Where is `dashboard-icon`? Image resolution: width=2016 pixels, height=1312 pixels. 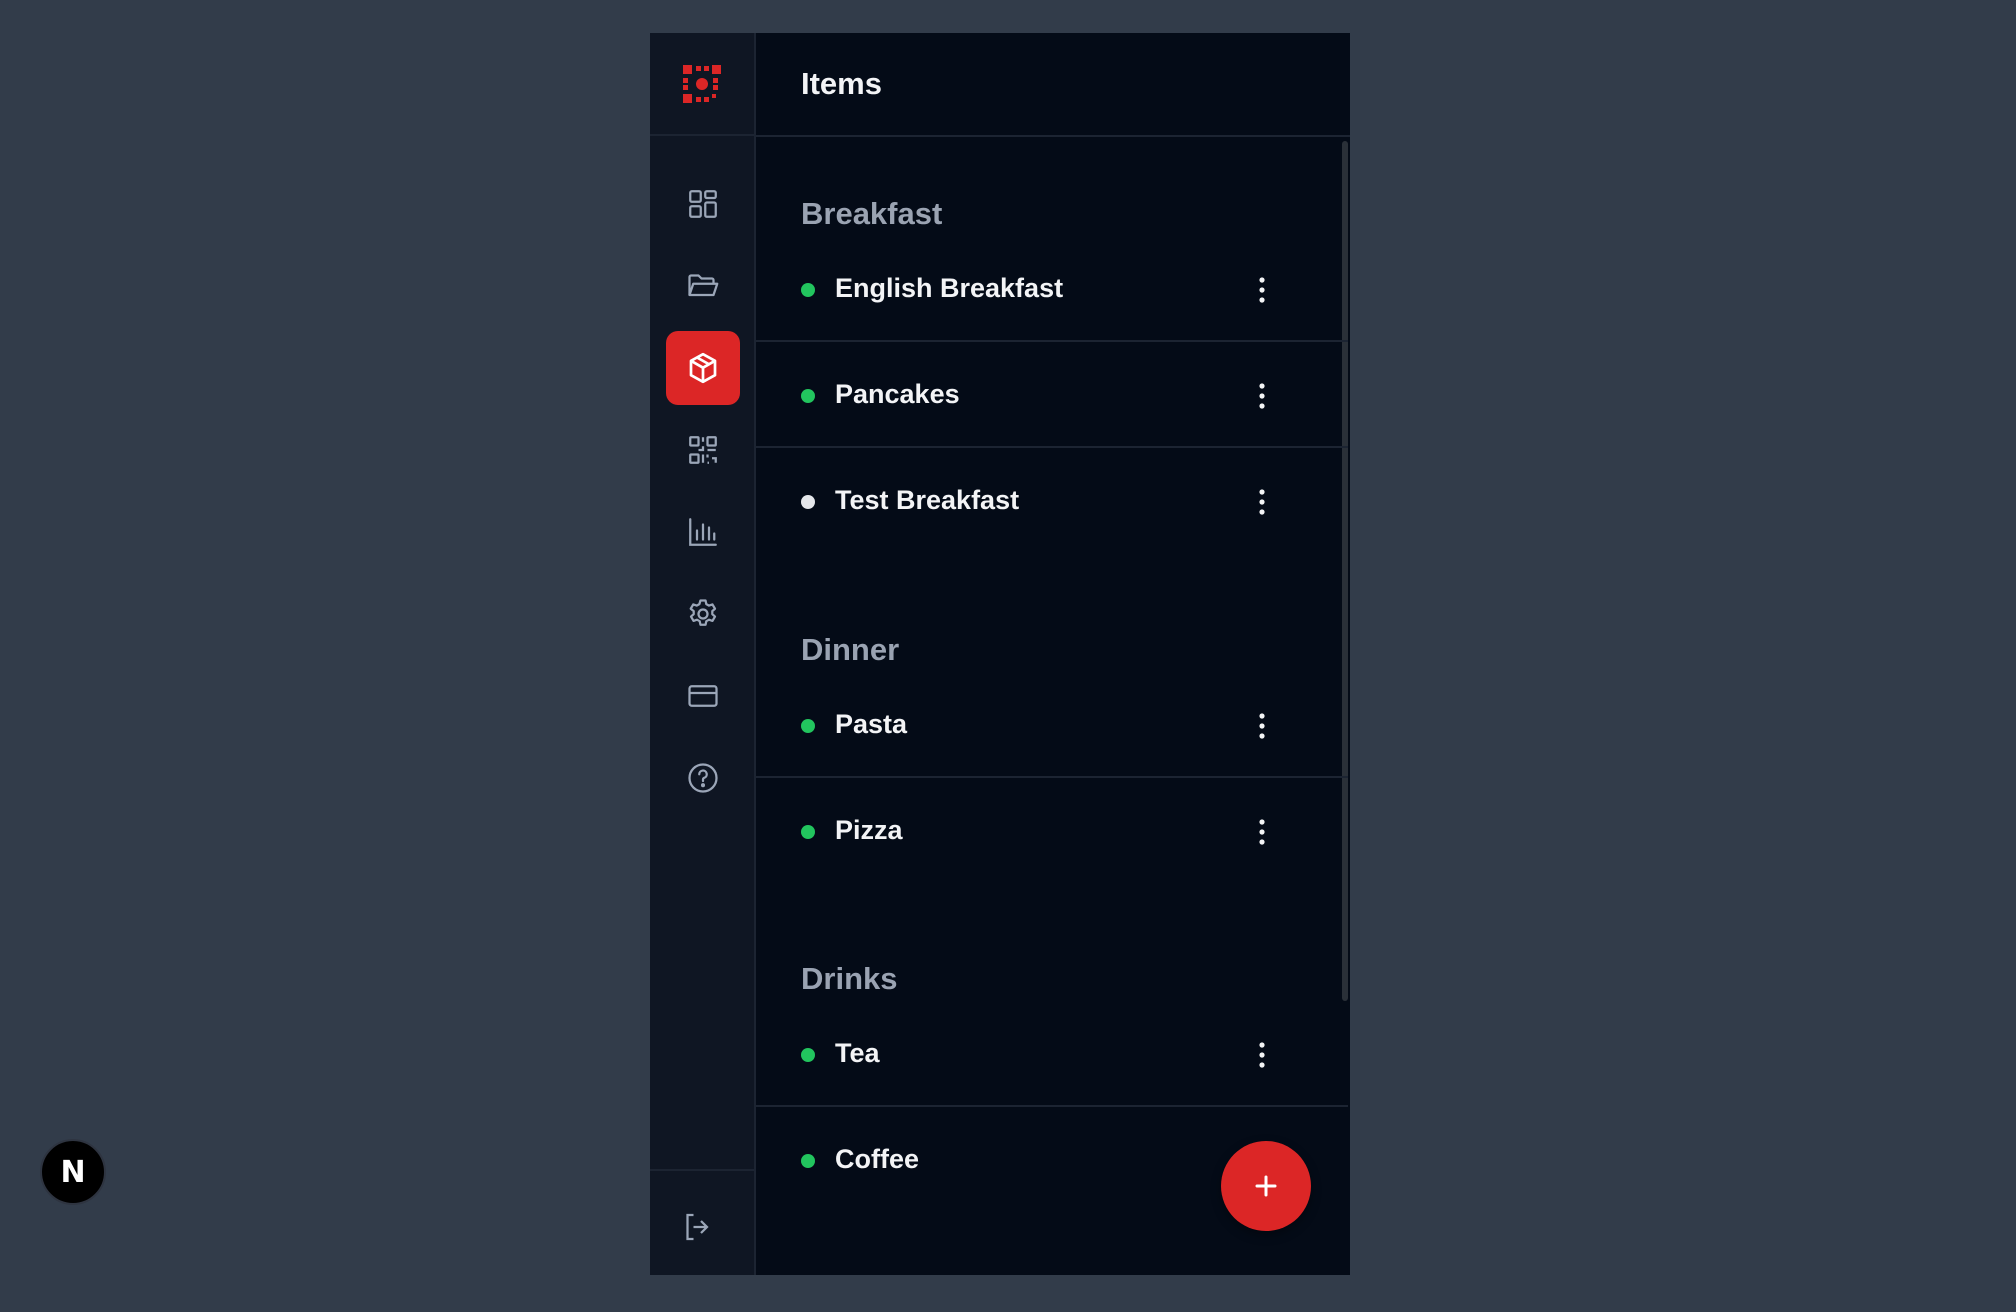 dashboard-icon is located at coordinates (703, 204).